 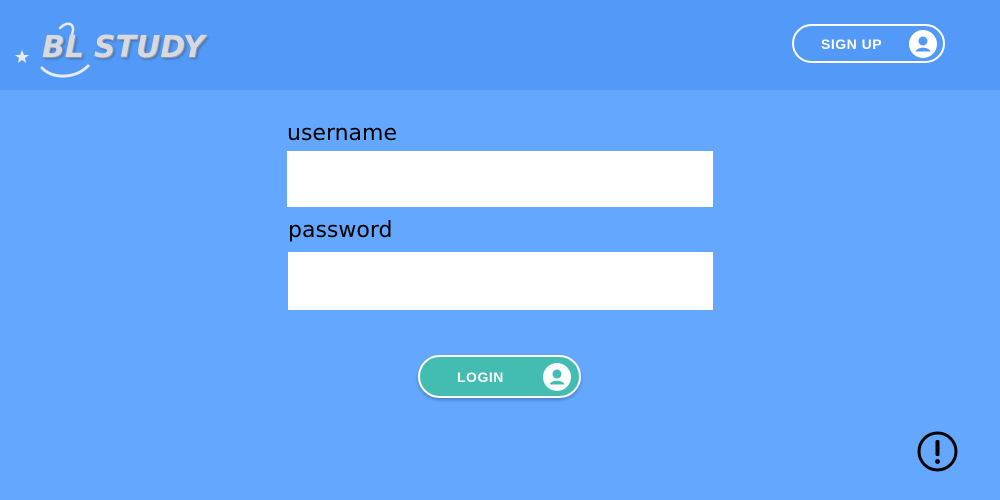 I want to click on username-label: username, so click(x=342, y=133).